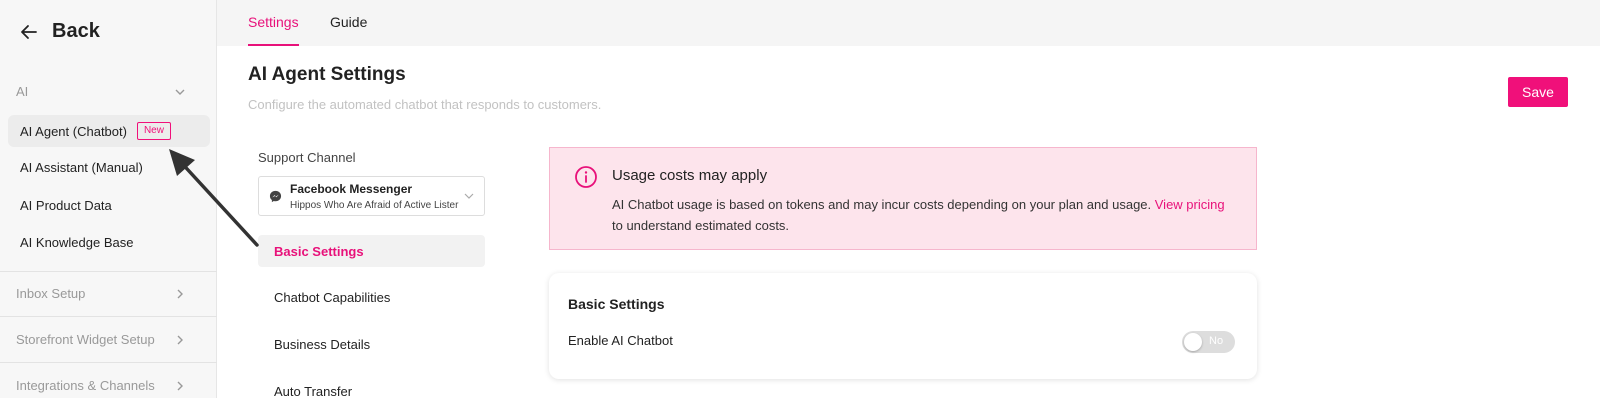 The width and height of the screenshot is (1600, 398). I want to click on sidebar-item-label: AI Knowledge Base, so click(77, 242).